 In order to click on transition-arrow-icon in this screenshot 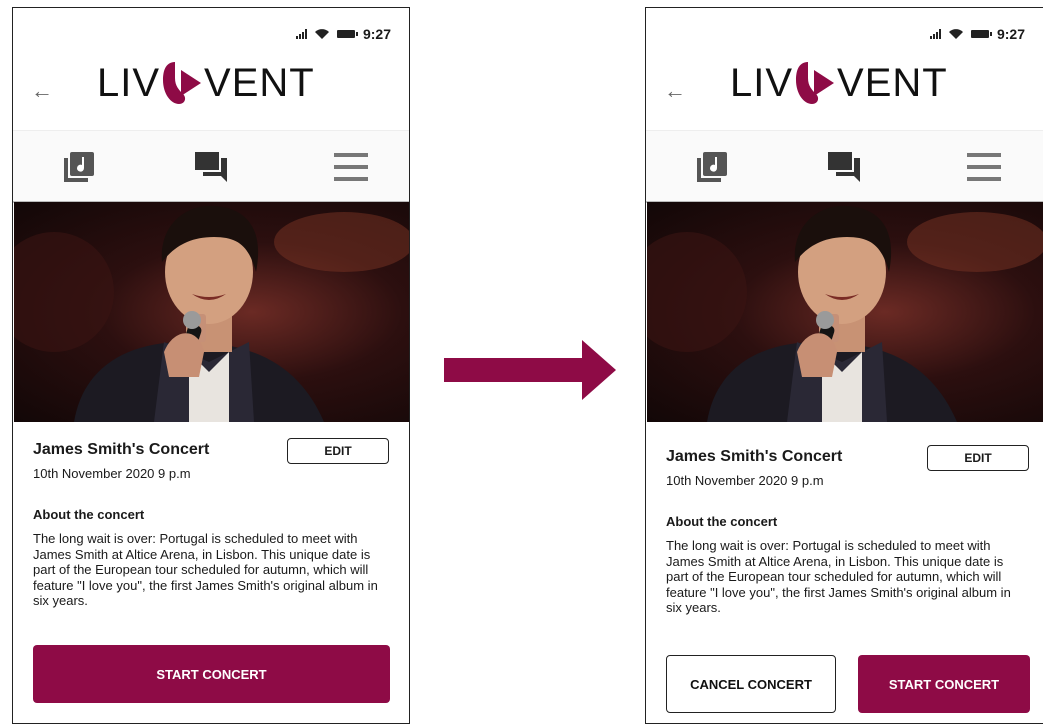, I will do `click(530, 370)`.